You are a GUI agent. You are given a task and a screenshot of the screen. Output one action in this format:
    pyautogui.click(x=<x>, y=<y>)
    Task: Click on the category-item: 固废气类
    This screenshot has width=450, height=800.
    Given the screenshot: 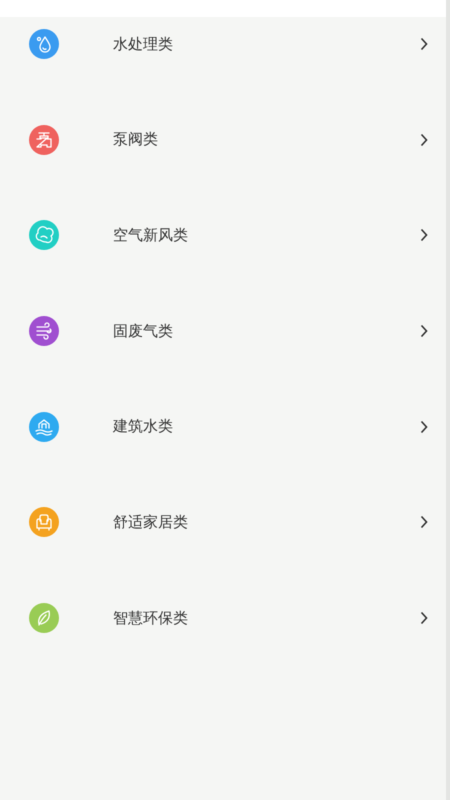 What is the action you would take?
    pyautogui.click(x=223, y=331)
    